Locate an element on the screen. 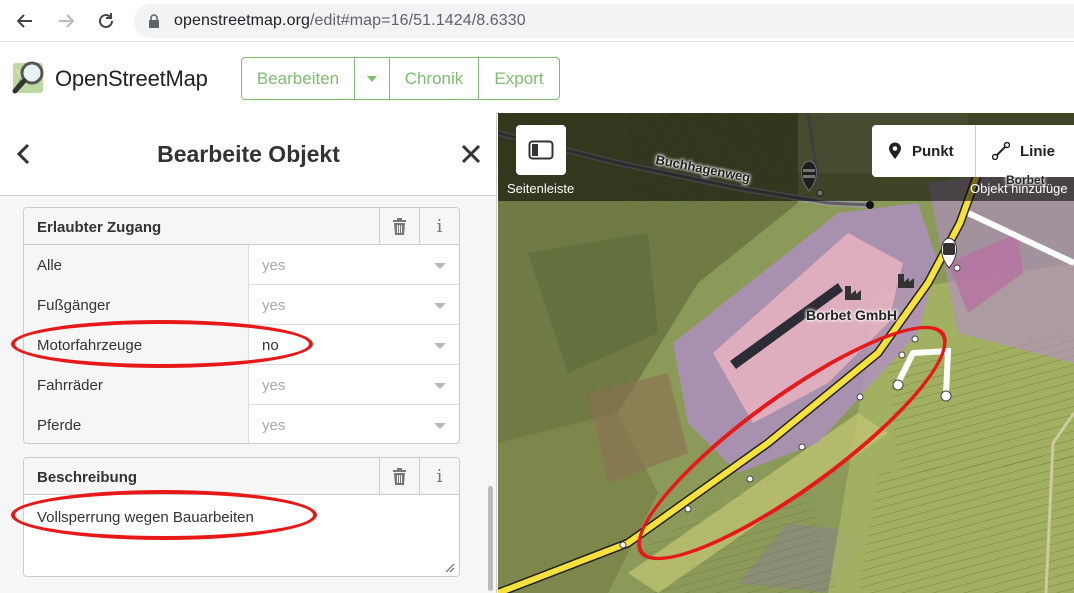  edit-button: Bearbeiten is located at coordinates (298, 78).